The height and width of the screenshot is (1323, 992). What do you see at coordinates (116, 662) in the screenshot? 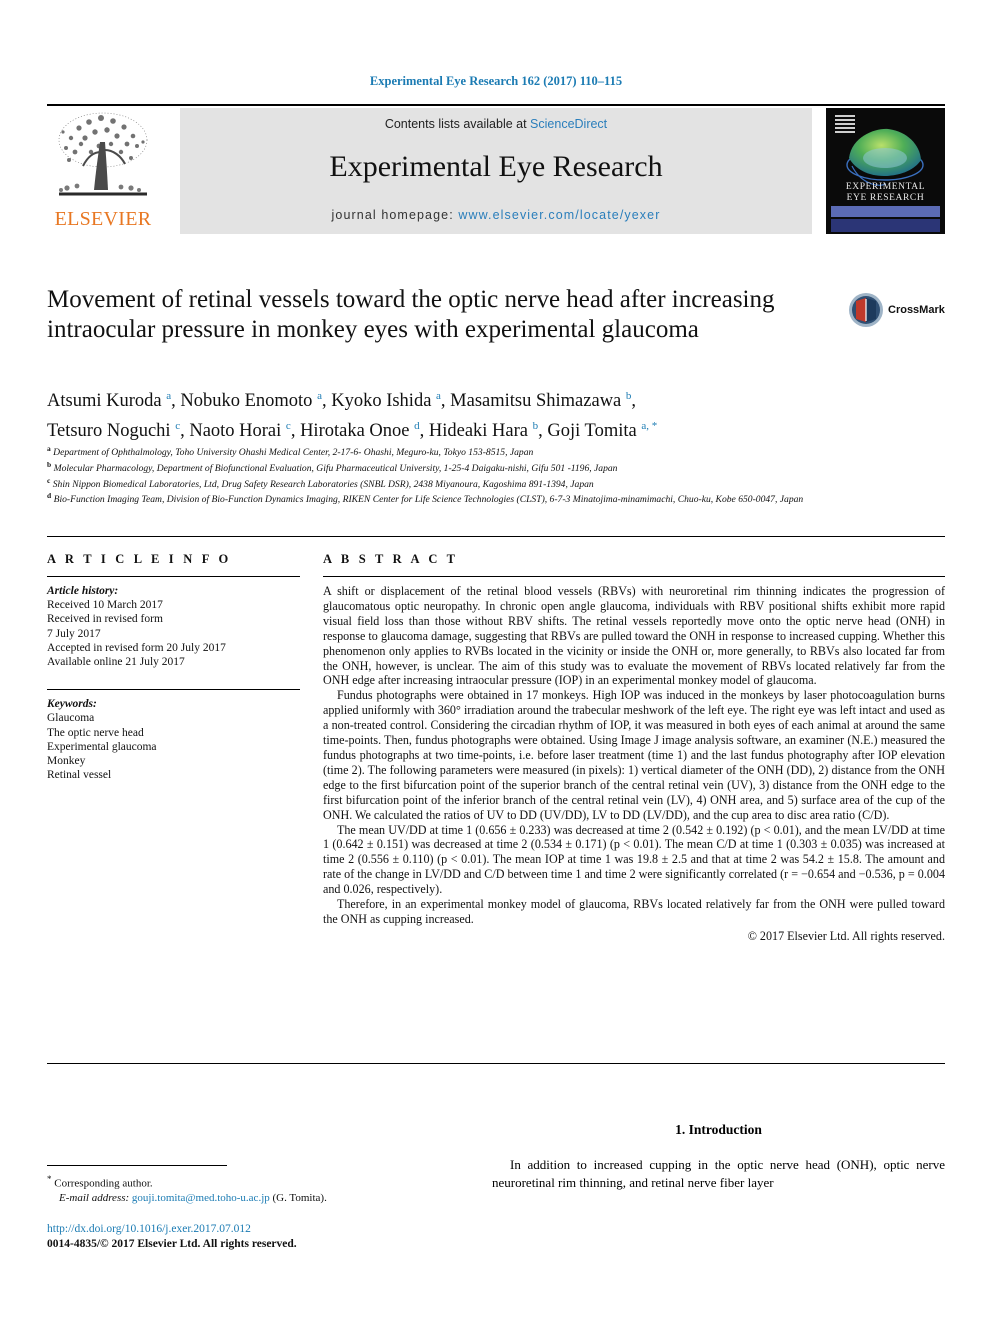
I see `history-item: Available online 21 July 2017` at bounding box center [116, 662].